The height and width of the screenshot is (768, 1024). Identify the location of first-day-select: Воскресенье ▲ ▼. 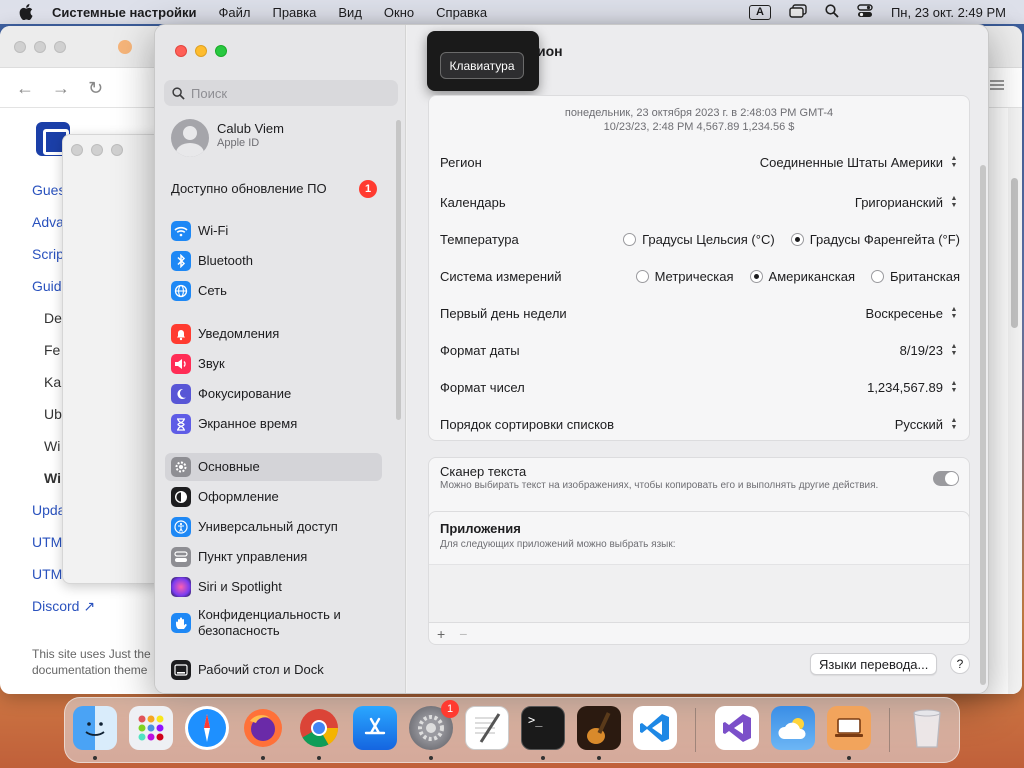
(913, 313).